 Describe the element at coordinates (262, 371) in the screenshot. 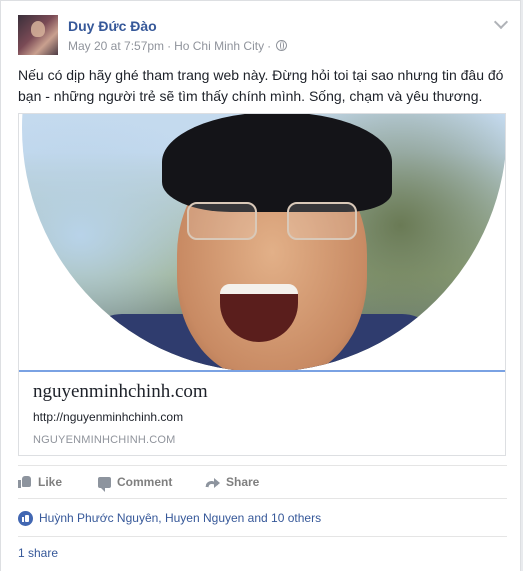

I see `link-preview-accent` at that location.